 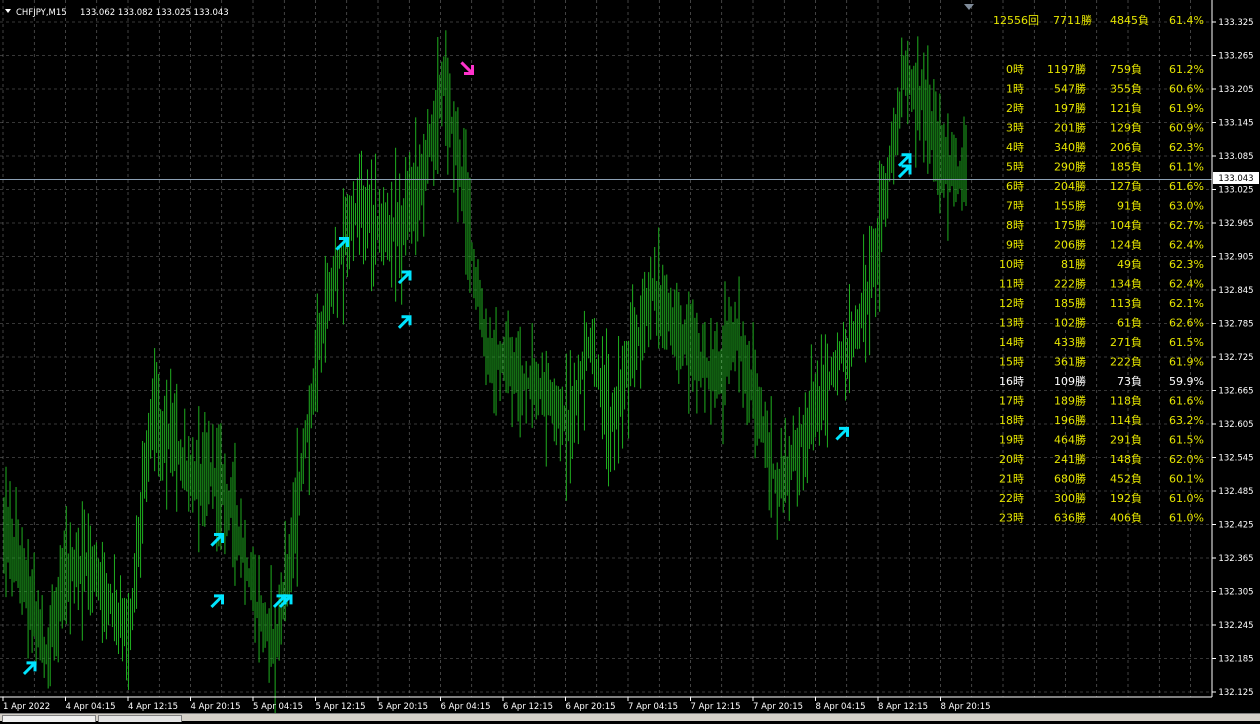 What do you see at coordinates (1070, 108) in the screenshot?
I see `hour-wins: 197勝` at bounding box center [1070, 108].